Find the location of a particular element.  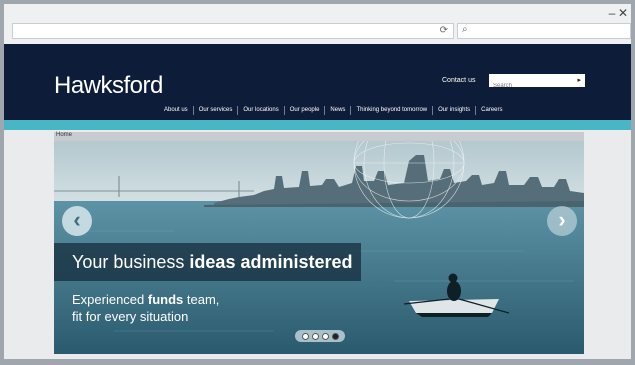

minimize-icon: – is located at coordinates (612, 13).